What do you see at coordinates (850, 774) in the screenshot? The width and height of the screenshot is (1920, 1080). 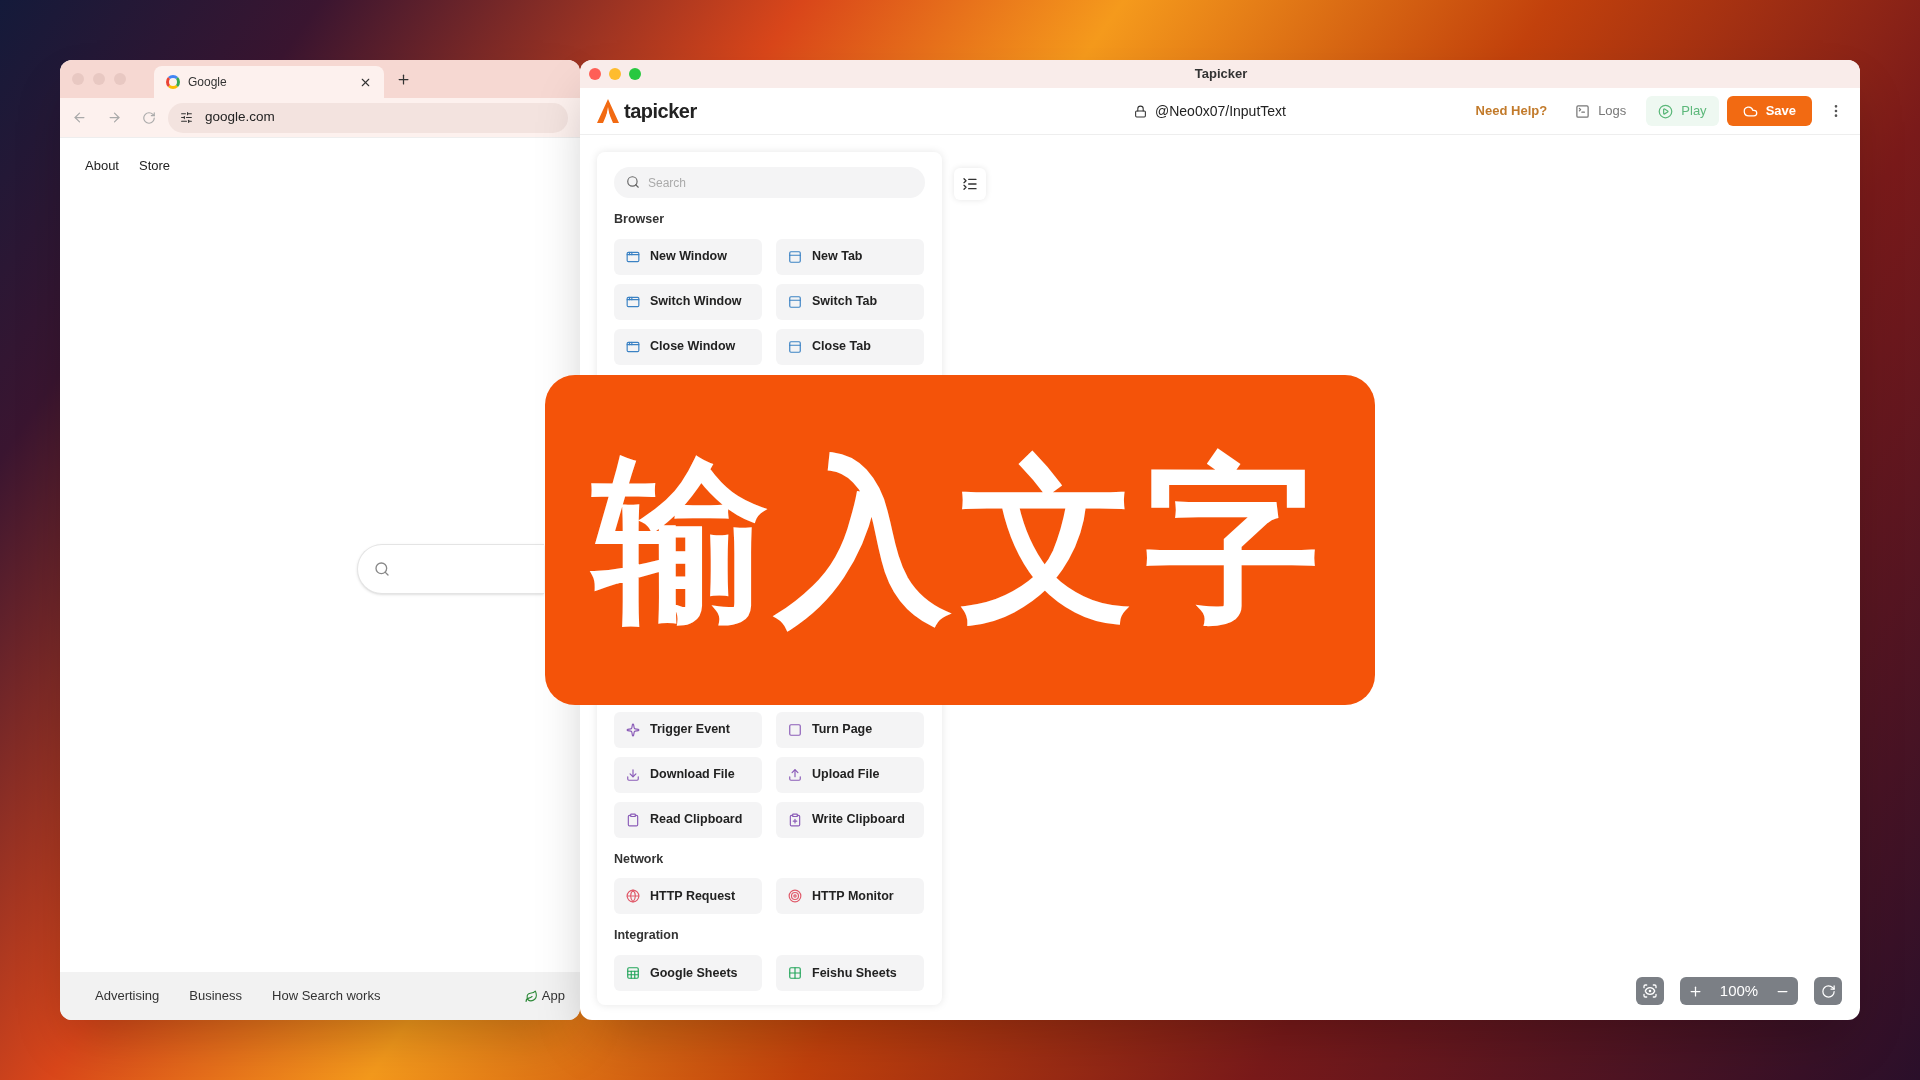 I see `action-item: Upload File` at bounding box center [850, 774].